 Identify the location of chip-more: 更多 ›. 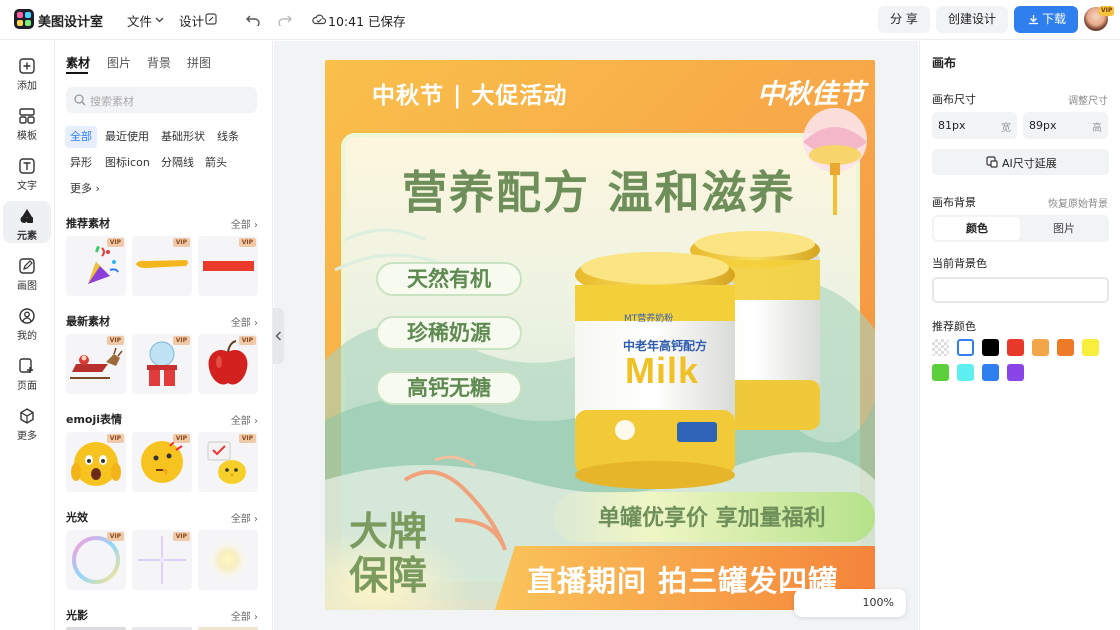
(85, 189).